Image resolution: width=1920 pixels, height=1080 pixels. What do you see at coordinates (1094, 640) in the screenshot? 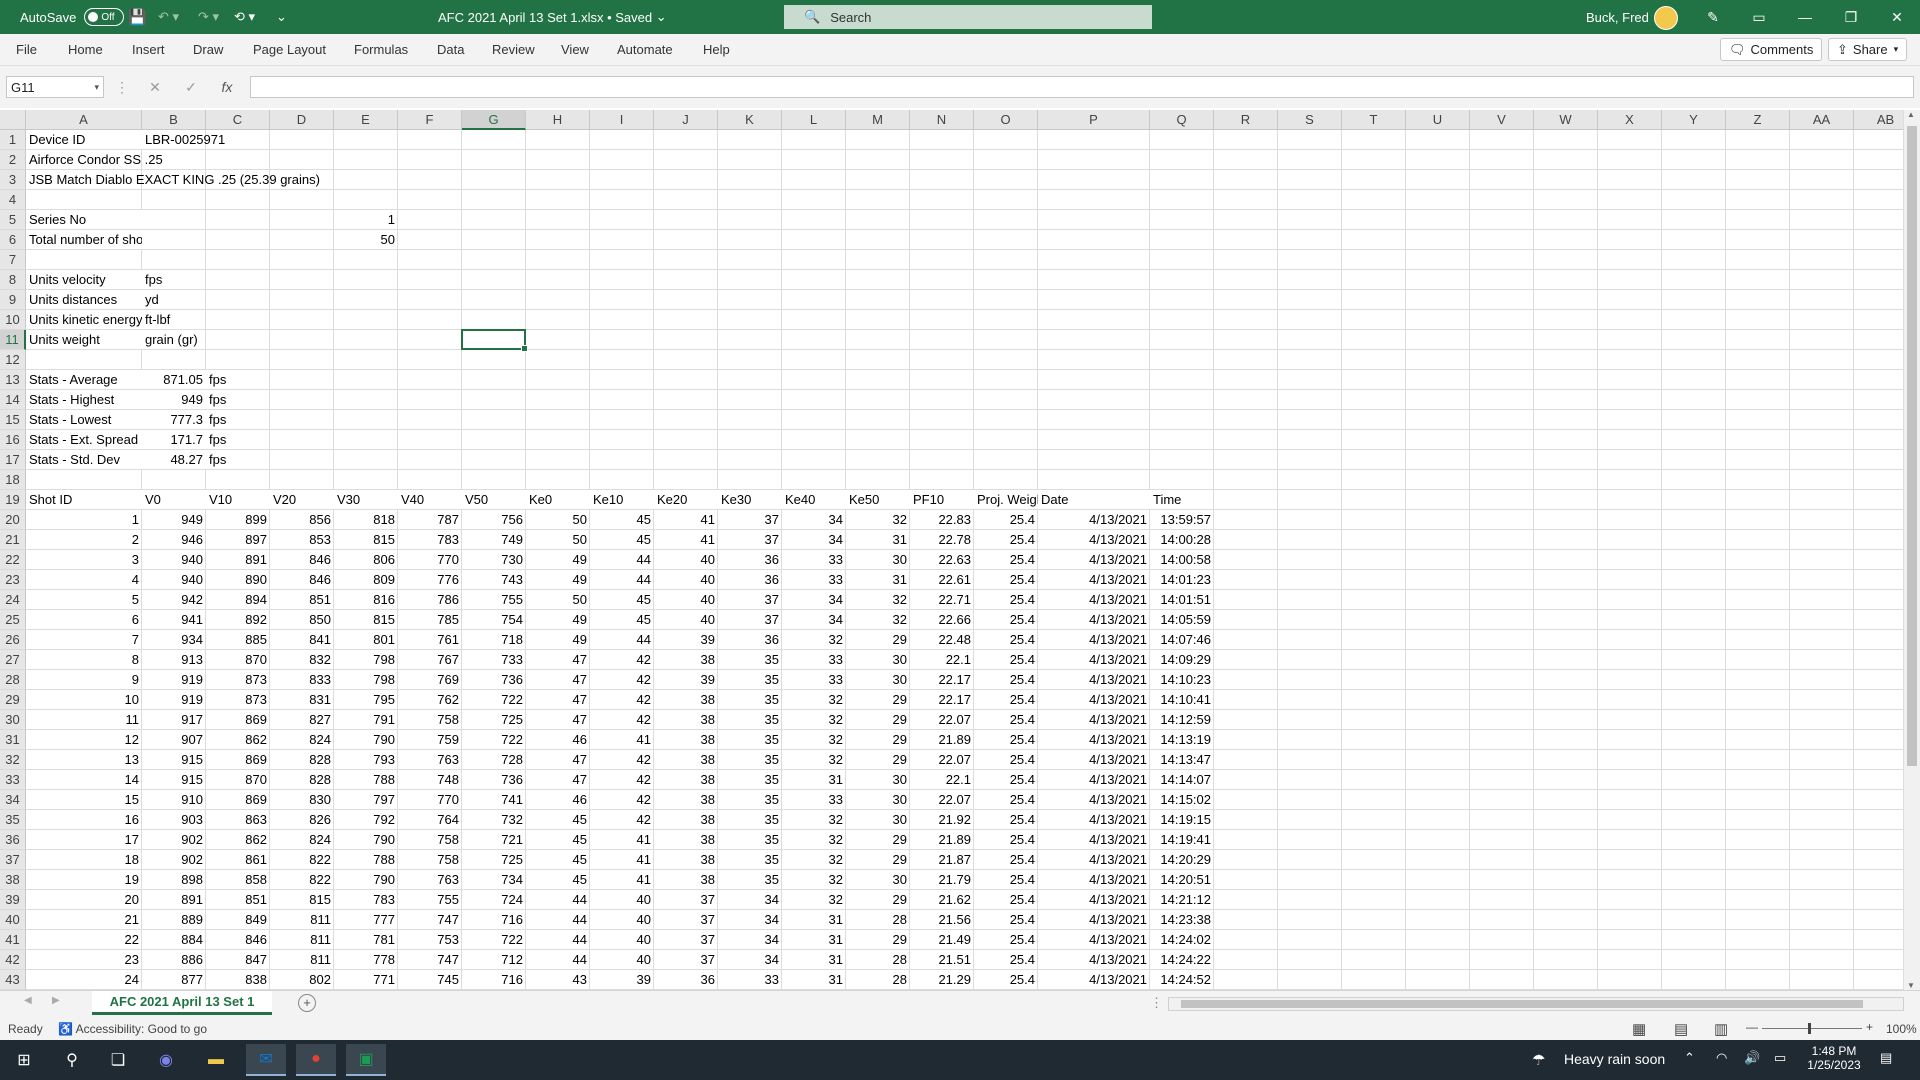
I see `cell-P26: 4/13/2021` at bounding box center [1094, 640].